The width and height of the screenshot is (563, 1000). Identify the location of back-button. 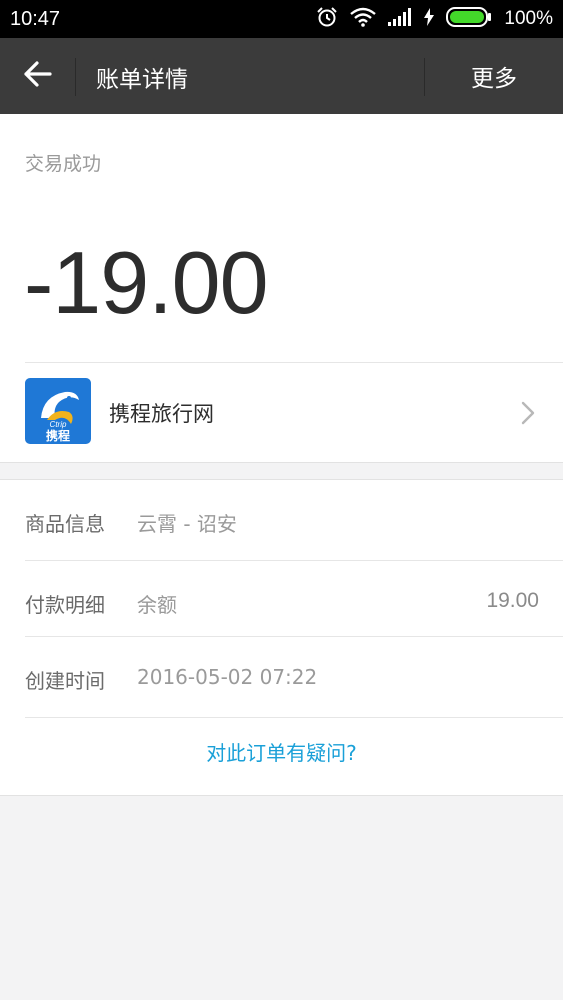
(38, 76).